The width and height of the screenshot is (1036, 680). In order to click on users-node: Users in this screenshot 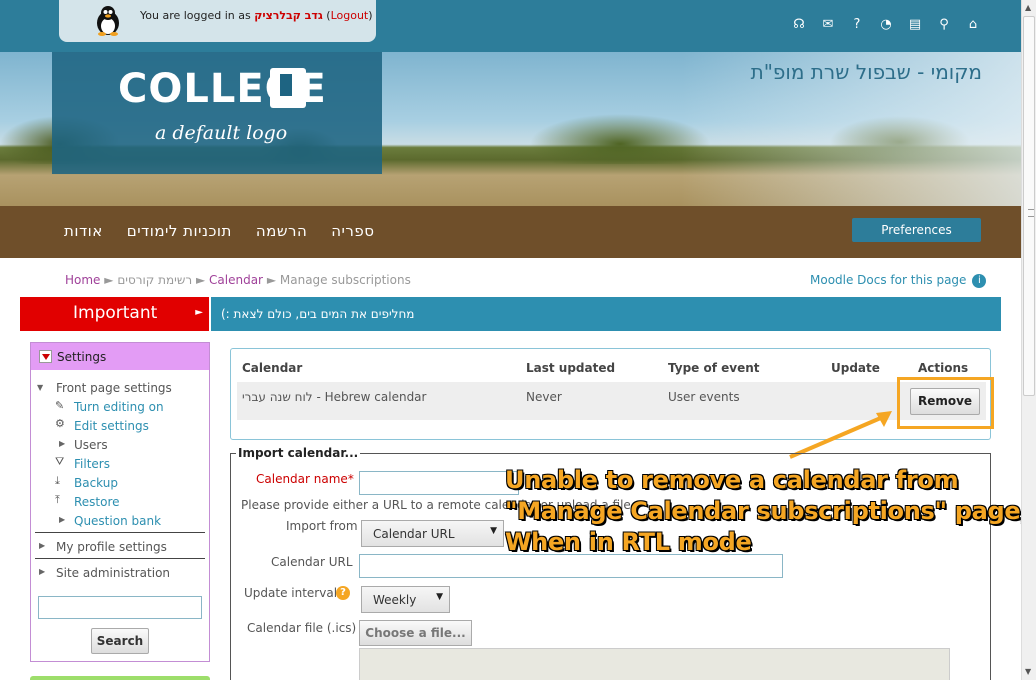, I will do `click(91, 445)`.